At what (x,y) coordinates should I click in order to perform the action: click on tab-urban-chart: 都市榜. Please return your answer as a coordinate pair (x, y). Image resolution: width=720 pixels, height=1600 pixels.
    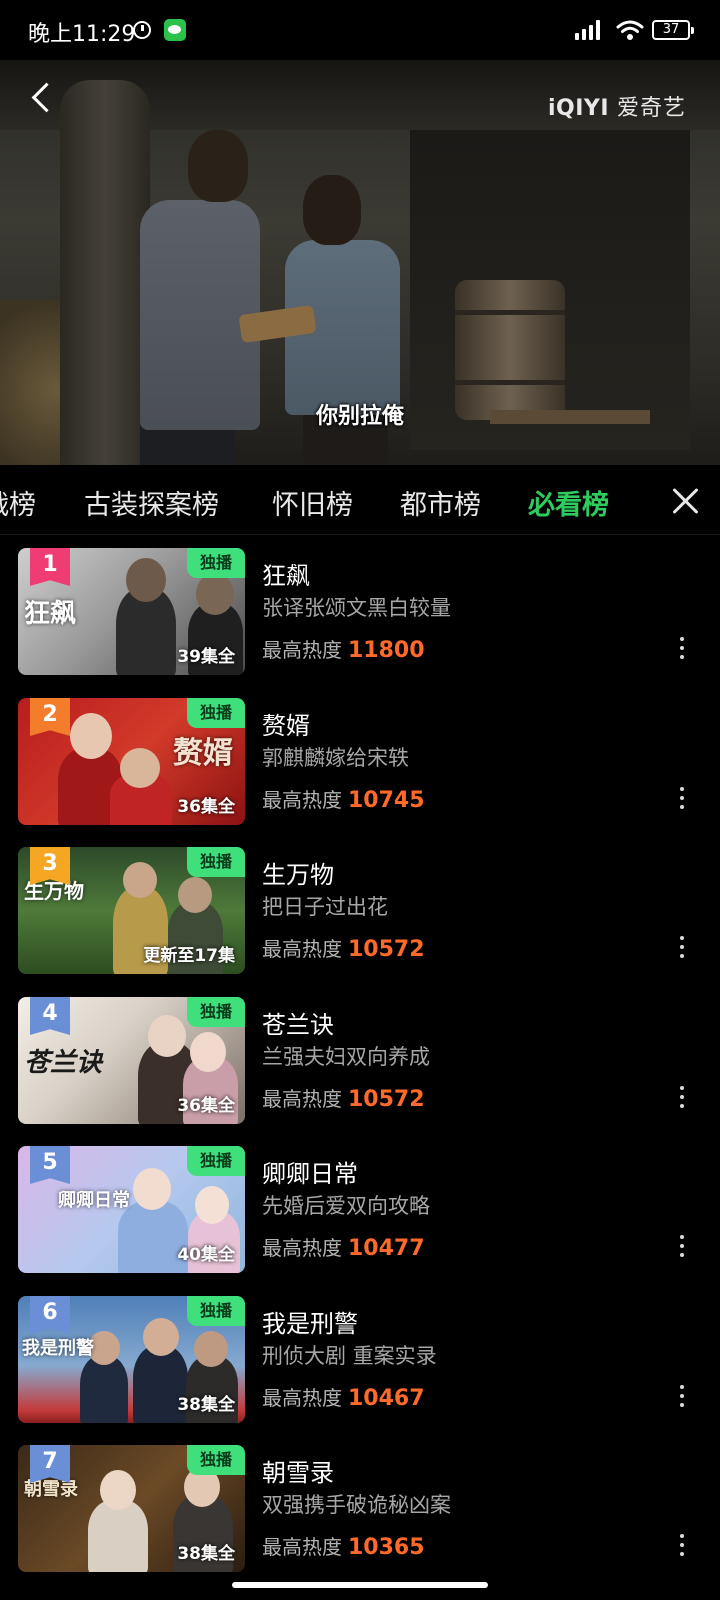
    Looking at the image, I should click on (440, 502).